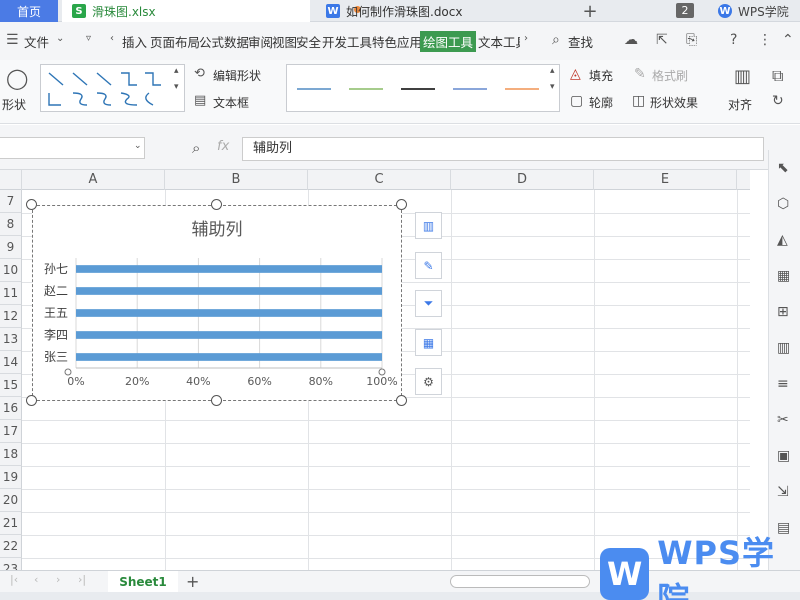  What do you see at coordinates (520, 581) in the screenshot?
I see `horizontal-scrollbar` at bounding box center [520, 581].